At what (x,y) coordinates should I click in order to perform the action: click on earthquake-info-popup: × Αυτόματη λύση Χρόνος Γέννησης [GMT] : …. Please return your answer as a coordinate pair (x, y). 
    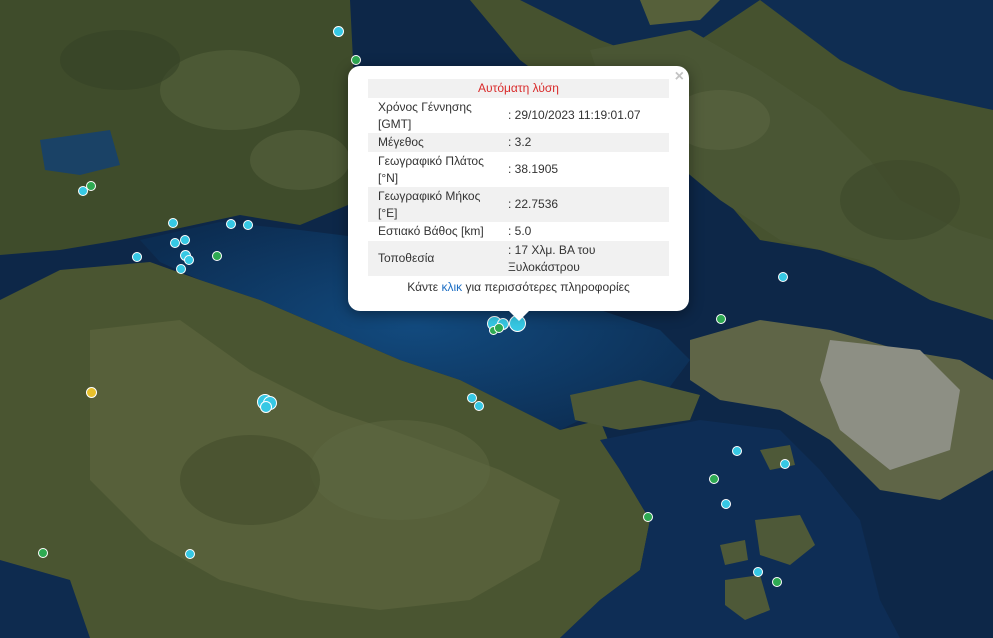
    Looking at the image, I should click on (518, 188).